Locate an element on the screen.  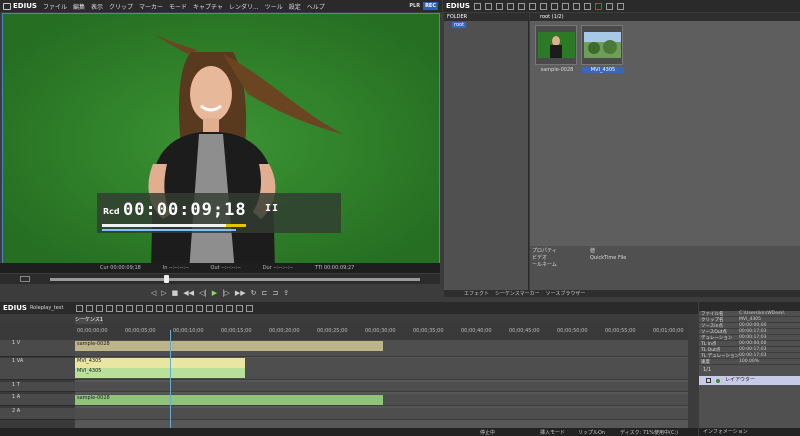
ripple-delete-icon is located at coordinates (170, 308).